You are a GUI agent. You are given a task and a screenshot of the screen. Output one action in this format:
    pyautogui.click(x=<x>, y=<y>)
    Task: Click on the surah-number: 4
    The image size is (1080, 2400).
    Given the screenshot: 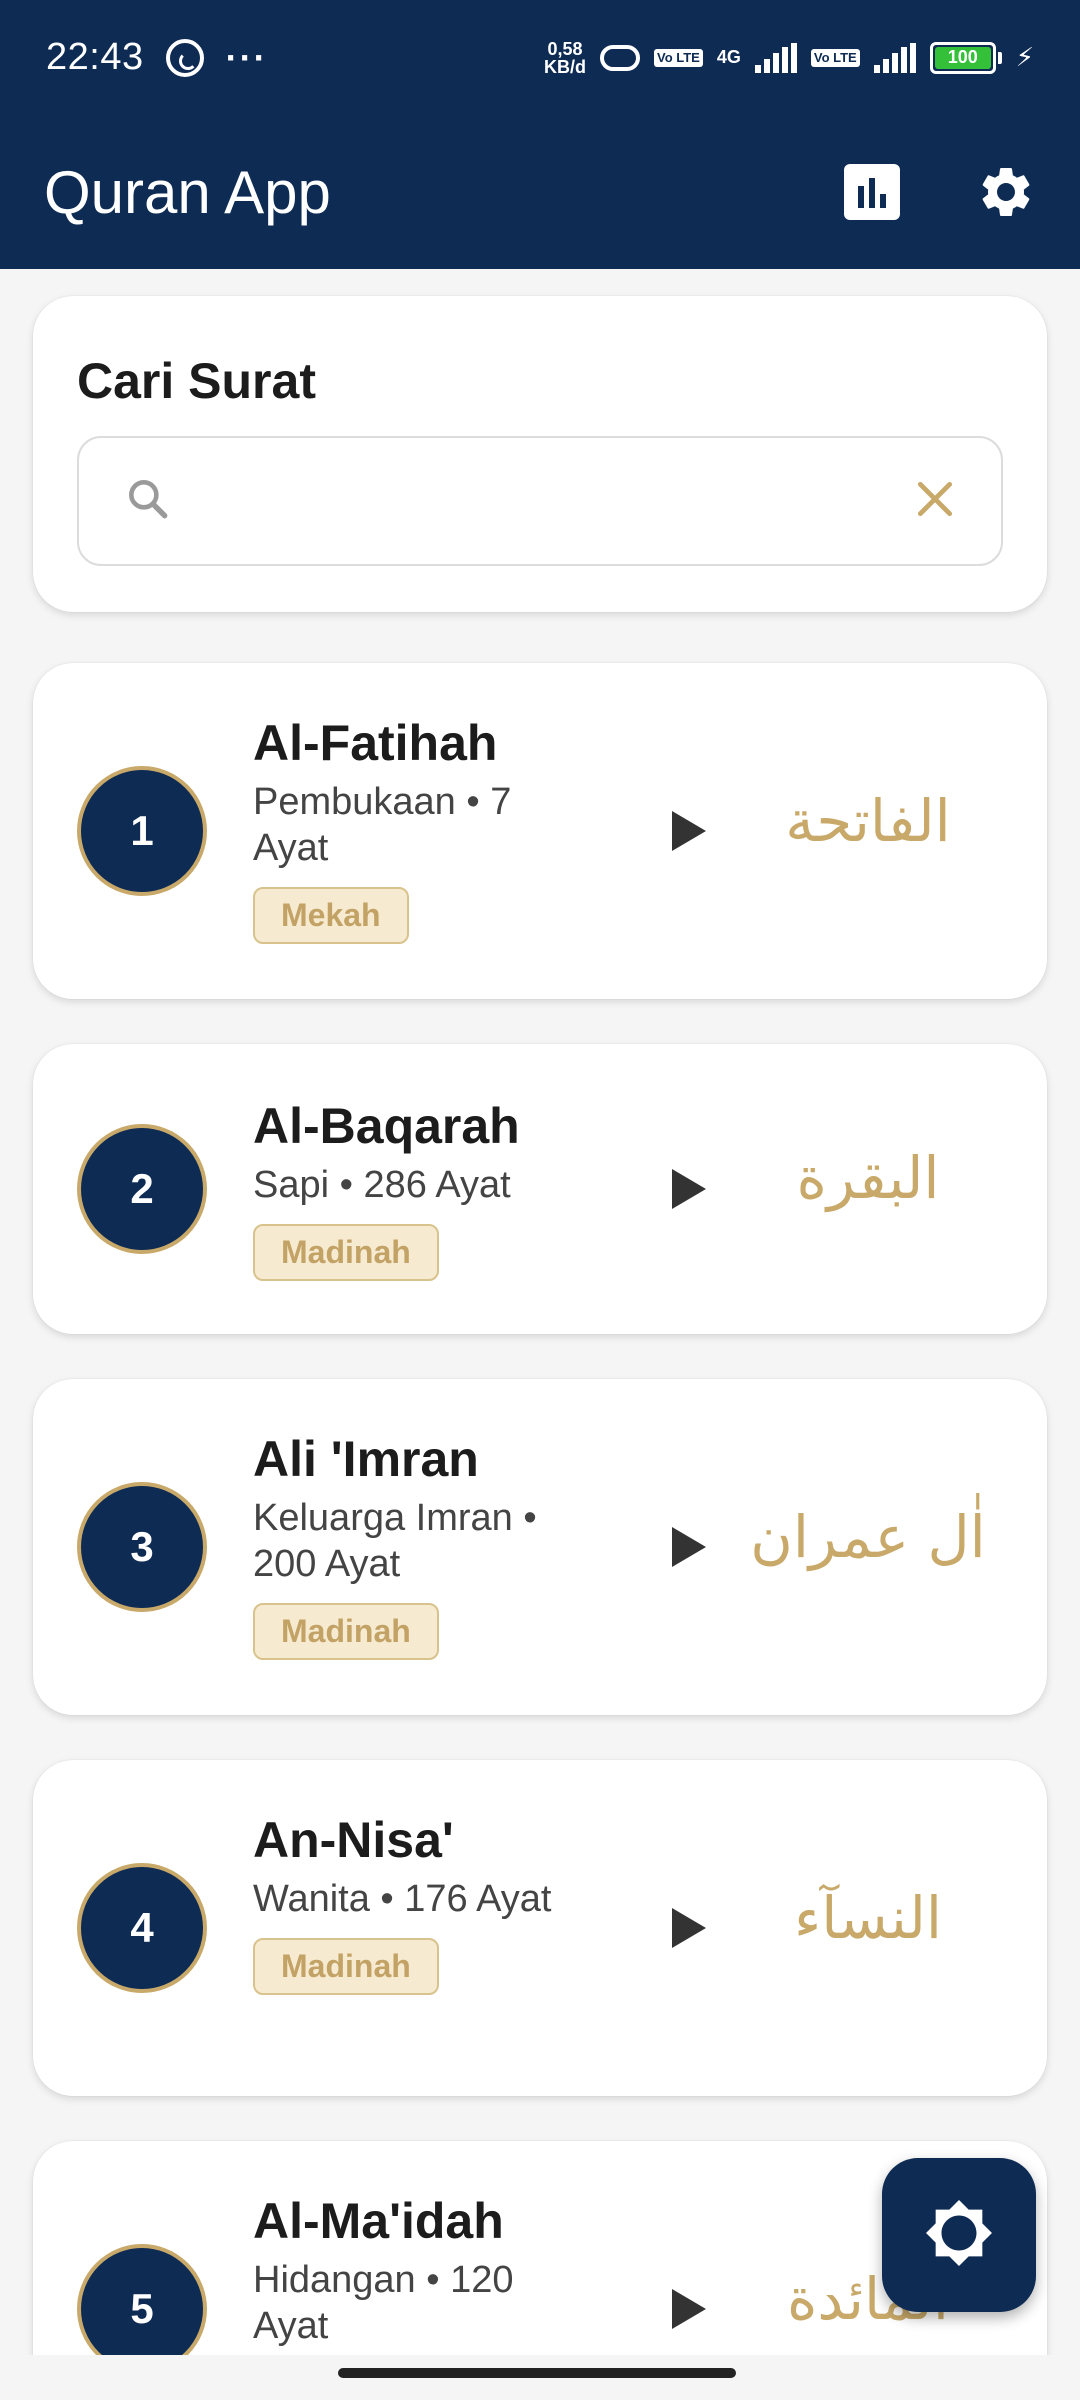 What is the action you would take?
    pyautogui.click(x=142, y=1928)
    